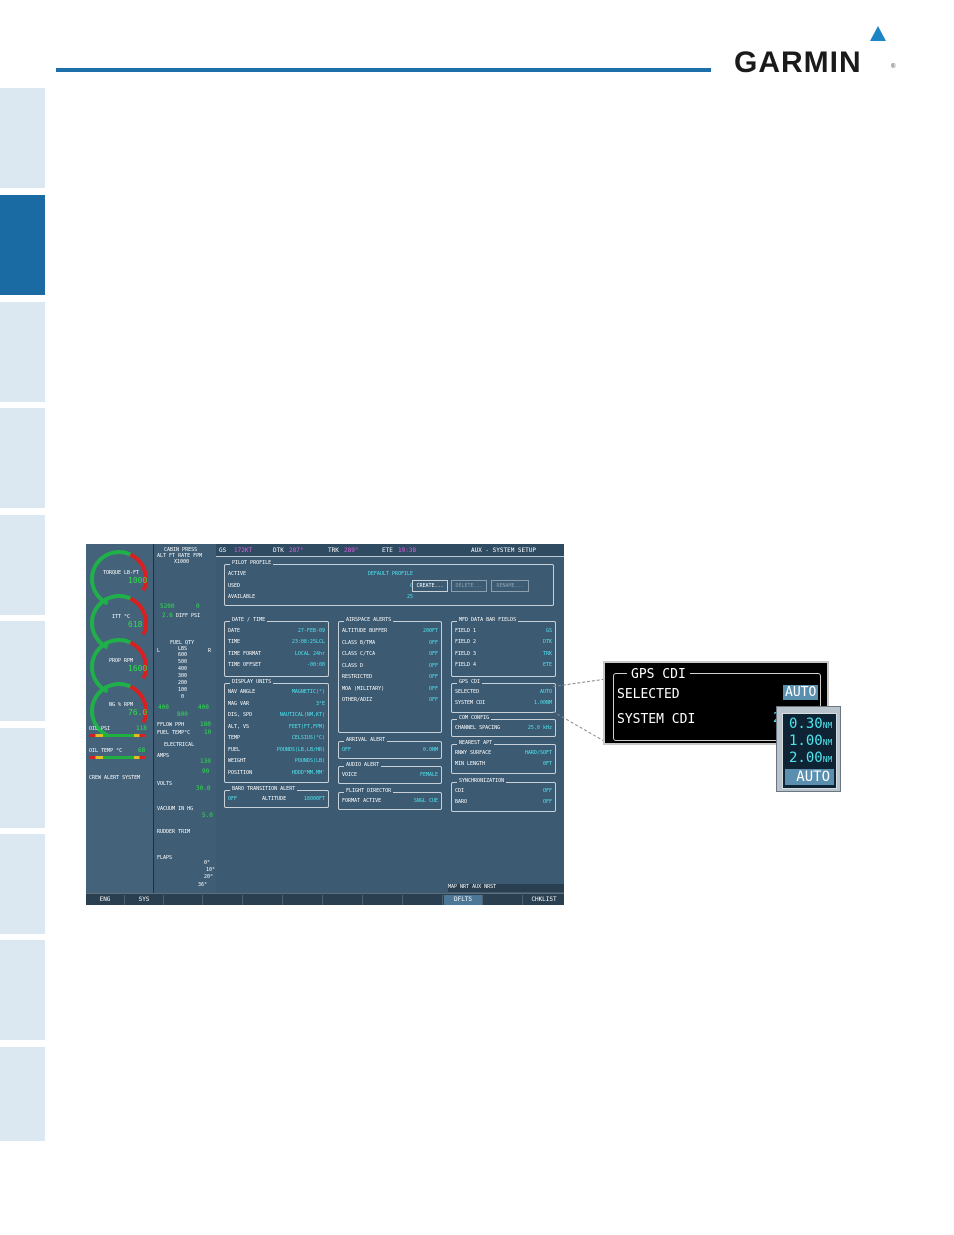 The width and height of the screenshot is (954, 1235). What do you see at coordinates (121, 580) in the screenshot?
I see `torque-gauge: TORQUE LB-FT 1000` at bounding box center [121, 580].